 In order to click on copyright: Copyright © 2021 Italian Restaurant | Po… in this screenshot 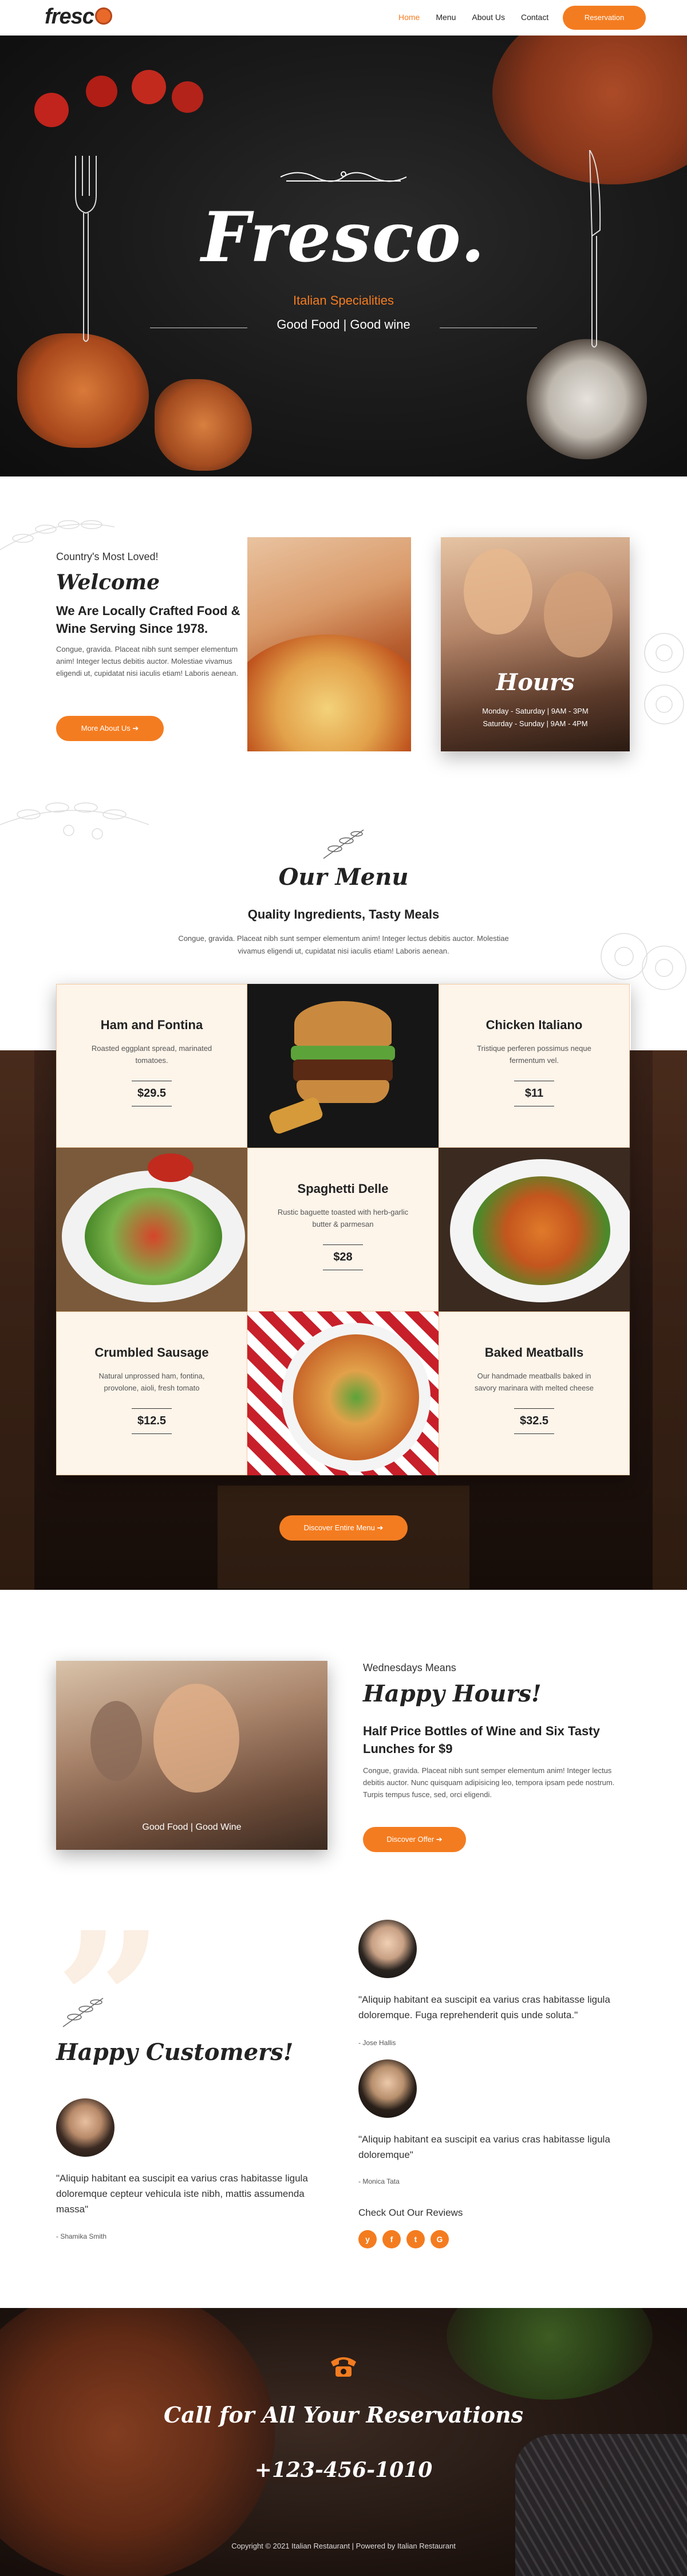, I will do `click(343, 2546)`.